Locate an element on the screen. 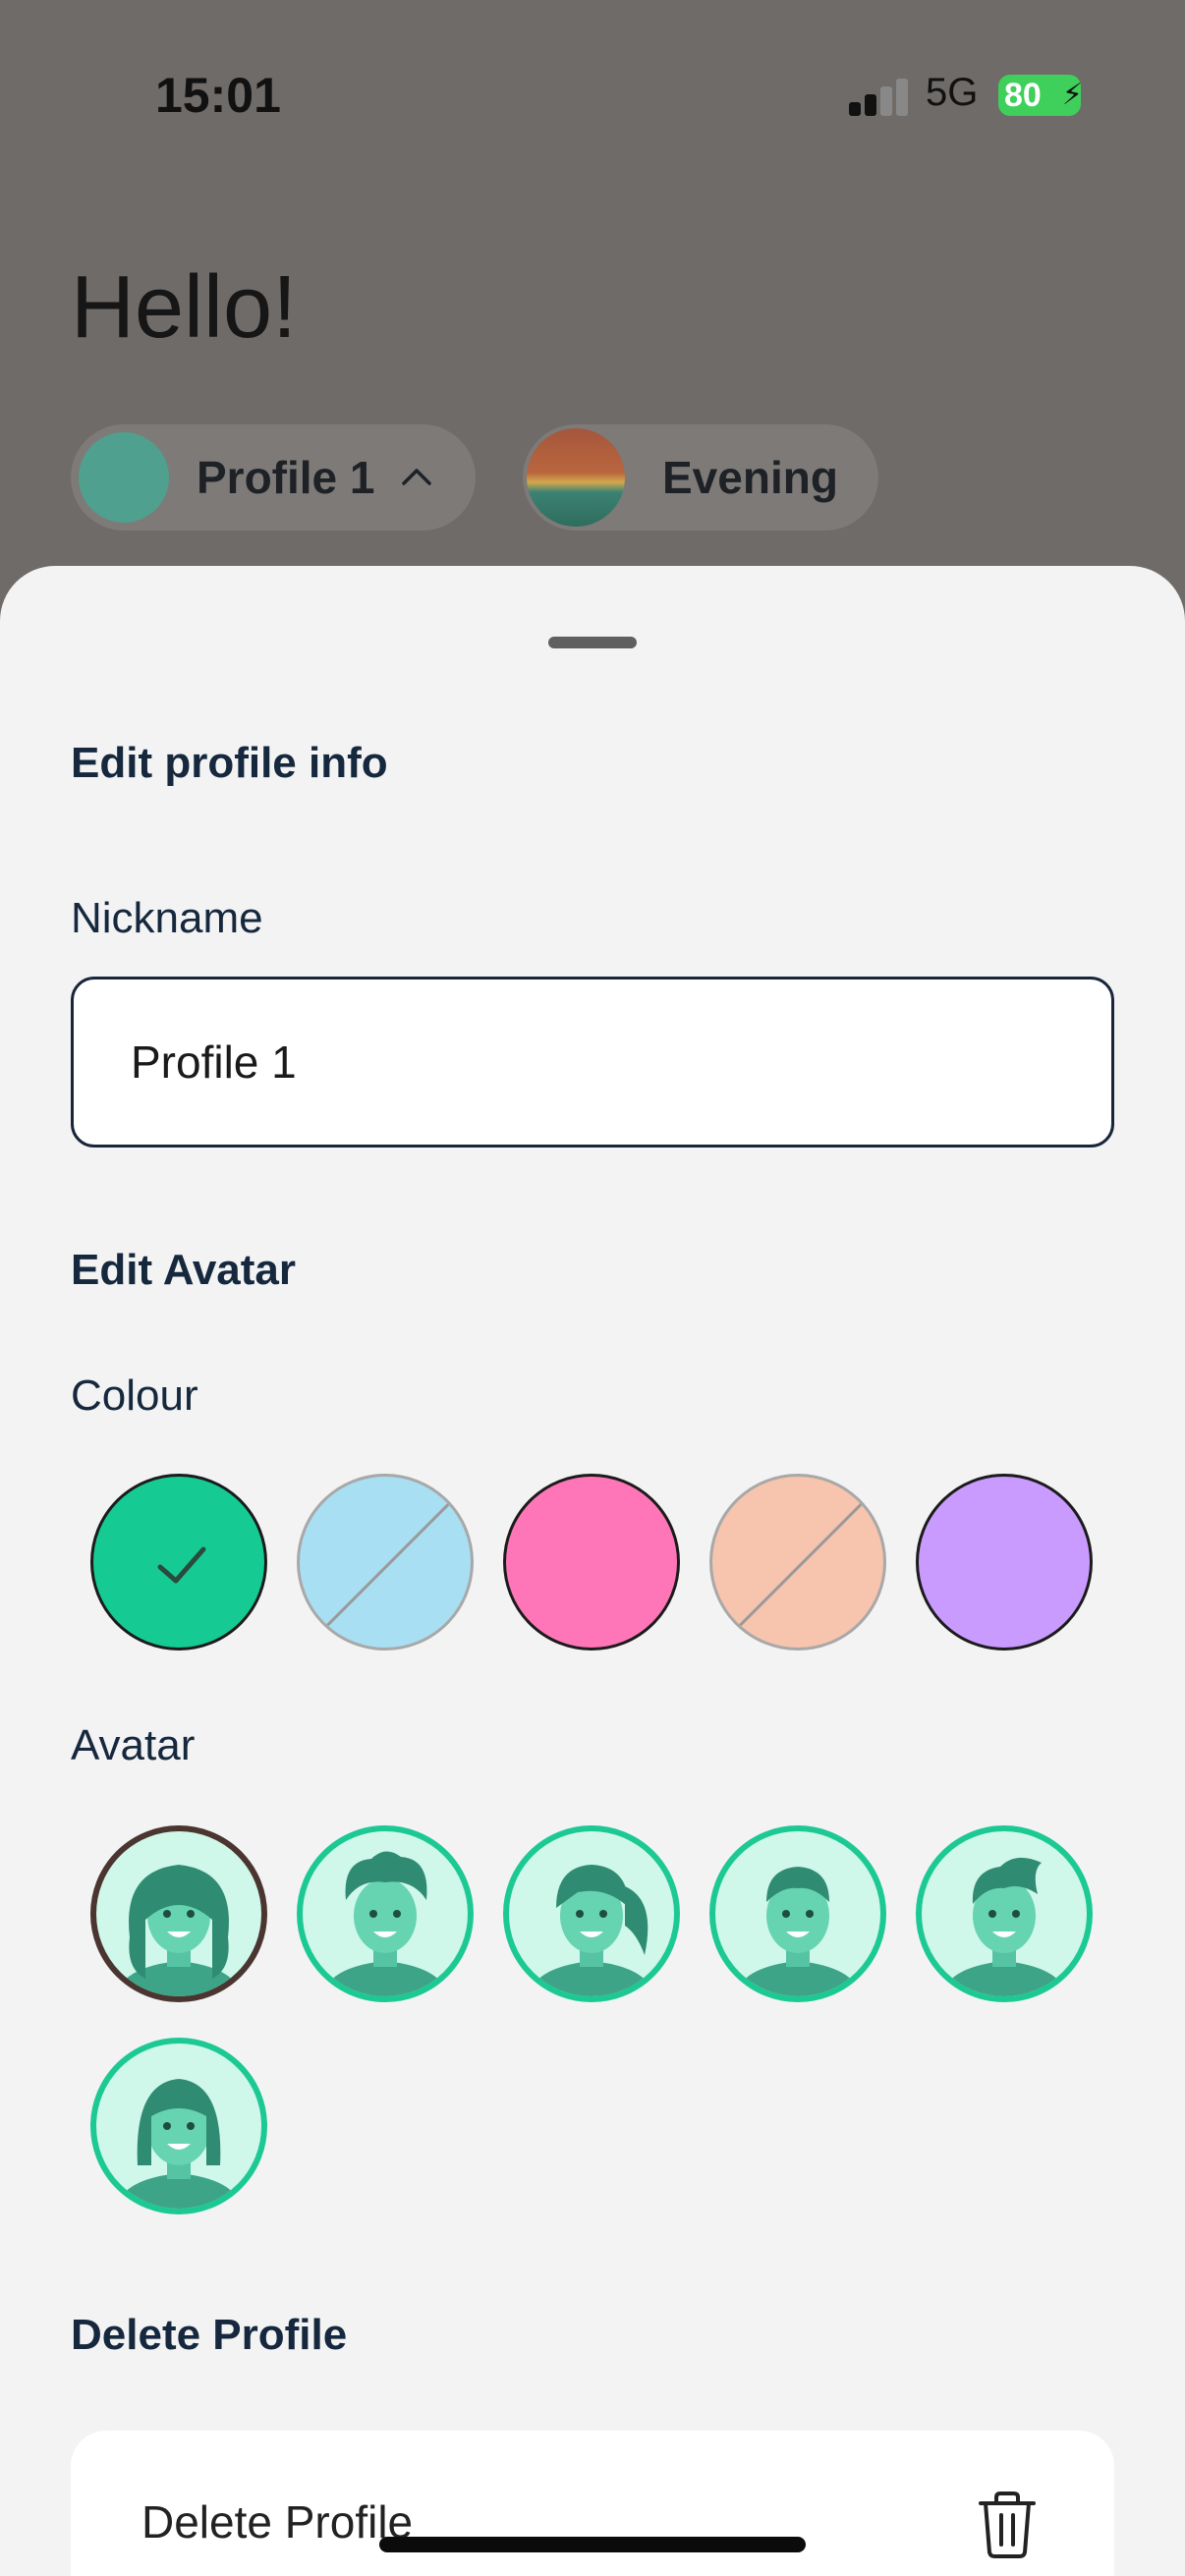 This screenshot has height=2576, width=1185. network-label: 5G is located at coordinates (953, 92).